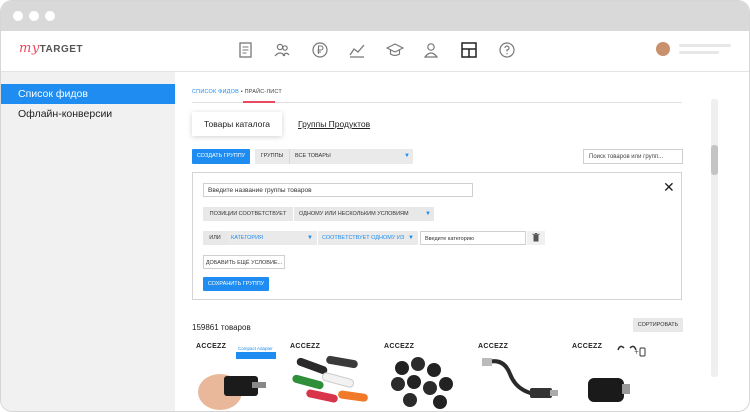 The image size is (750, 412). Describe the element at coordinates (272, 238) in the screenshot. I see `rule-field-select: КАТЕГОРИЯ ▼` at that location.